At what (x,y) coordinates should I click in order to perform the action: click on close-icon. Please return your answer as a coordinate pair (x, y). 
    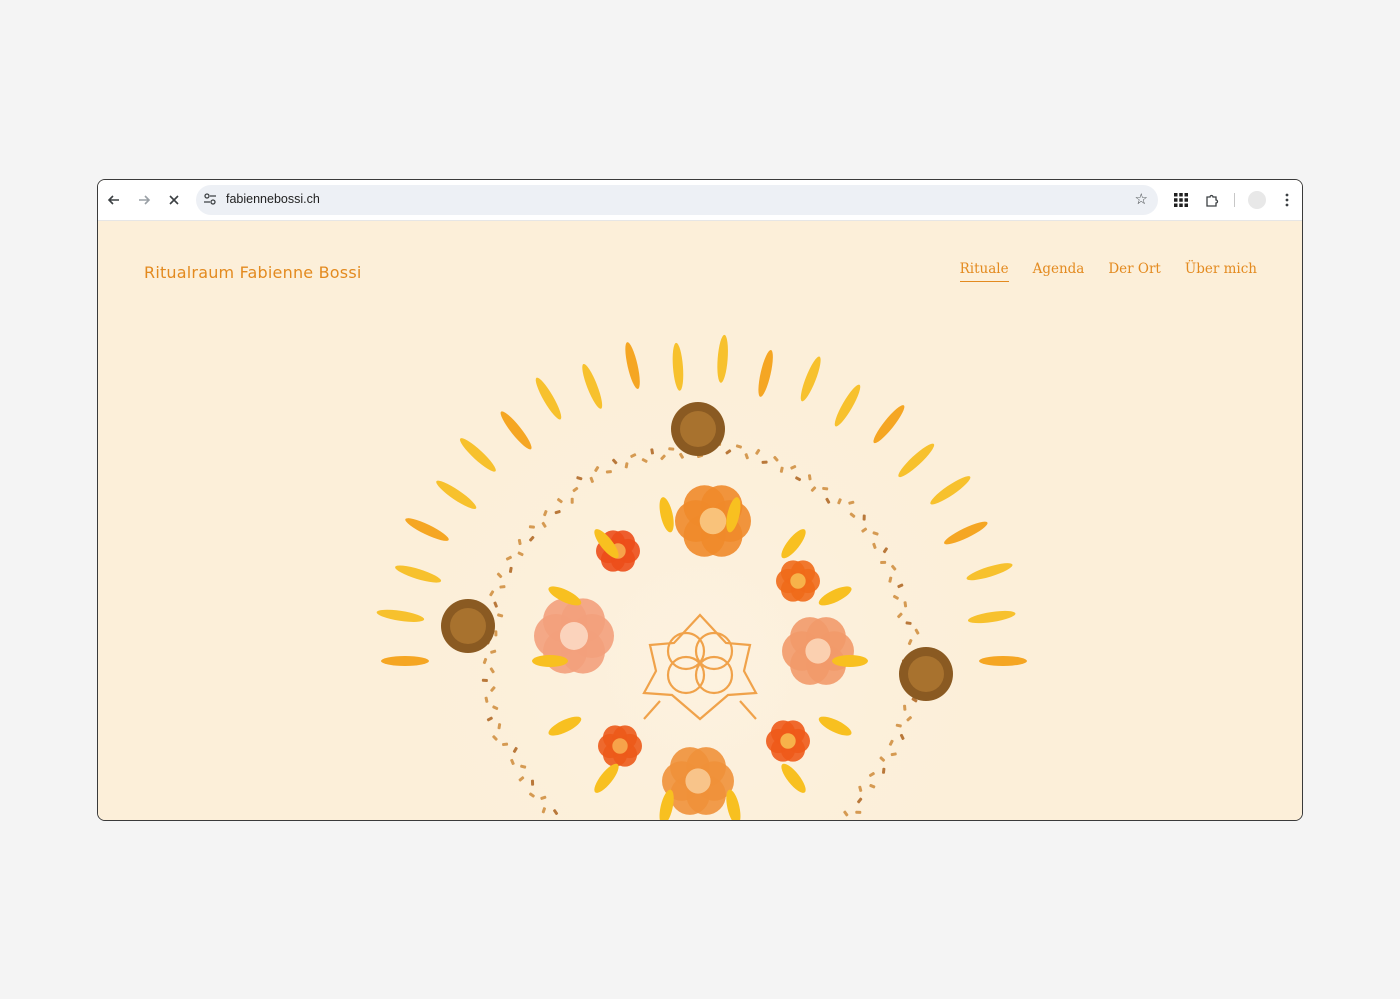
    Looking at the image, I should click on (174, 200).